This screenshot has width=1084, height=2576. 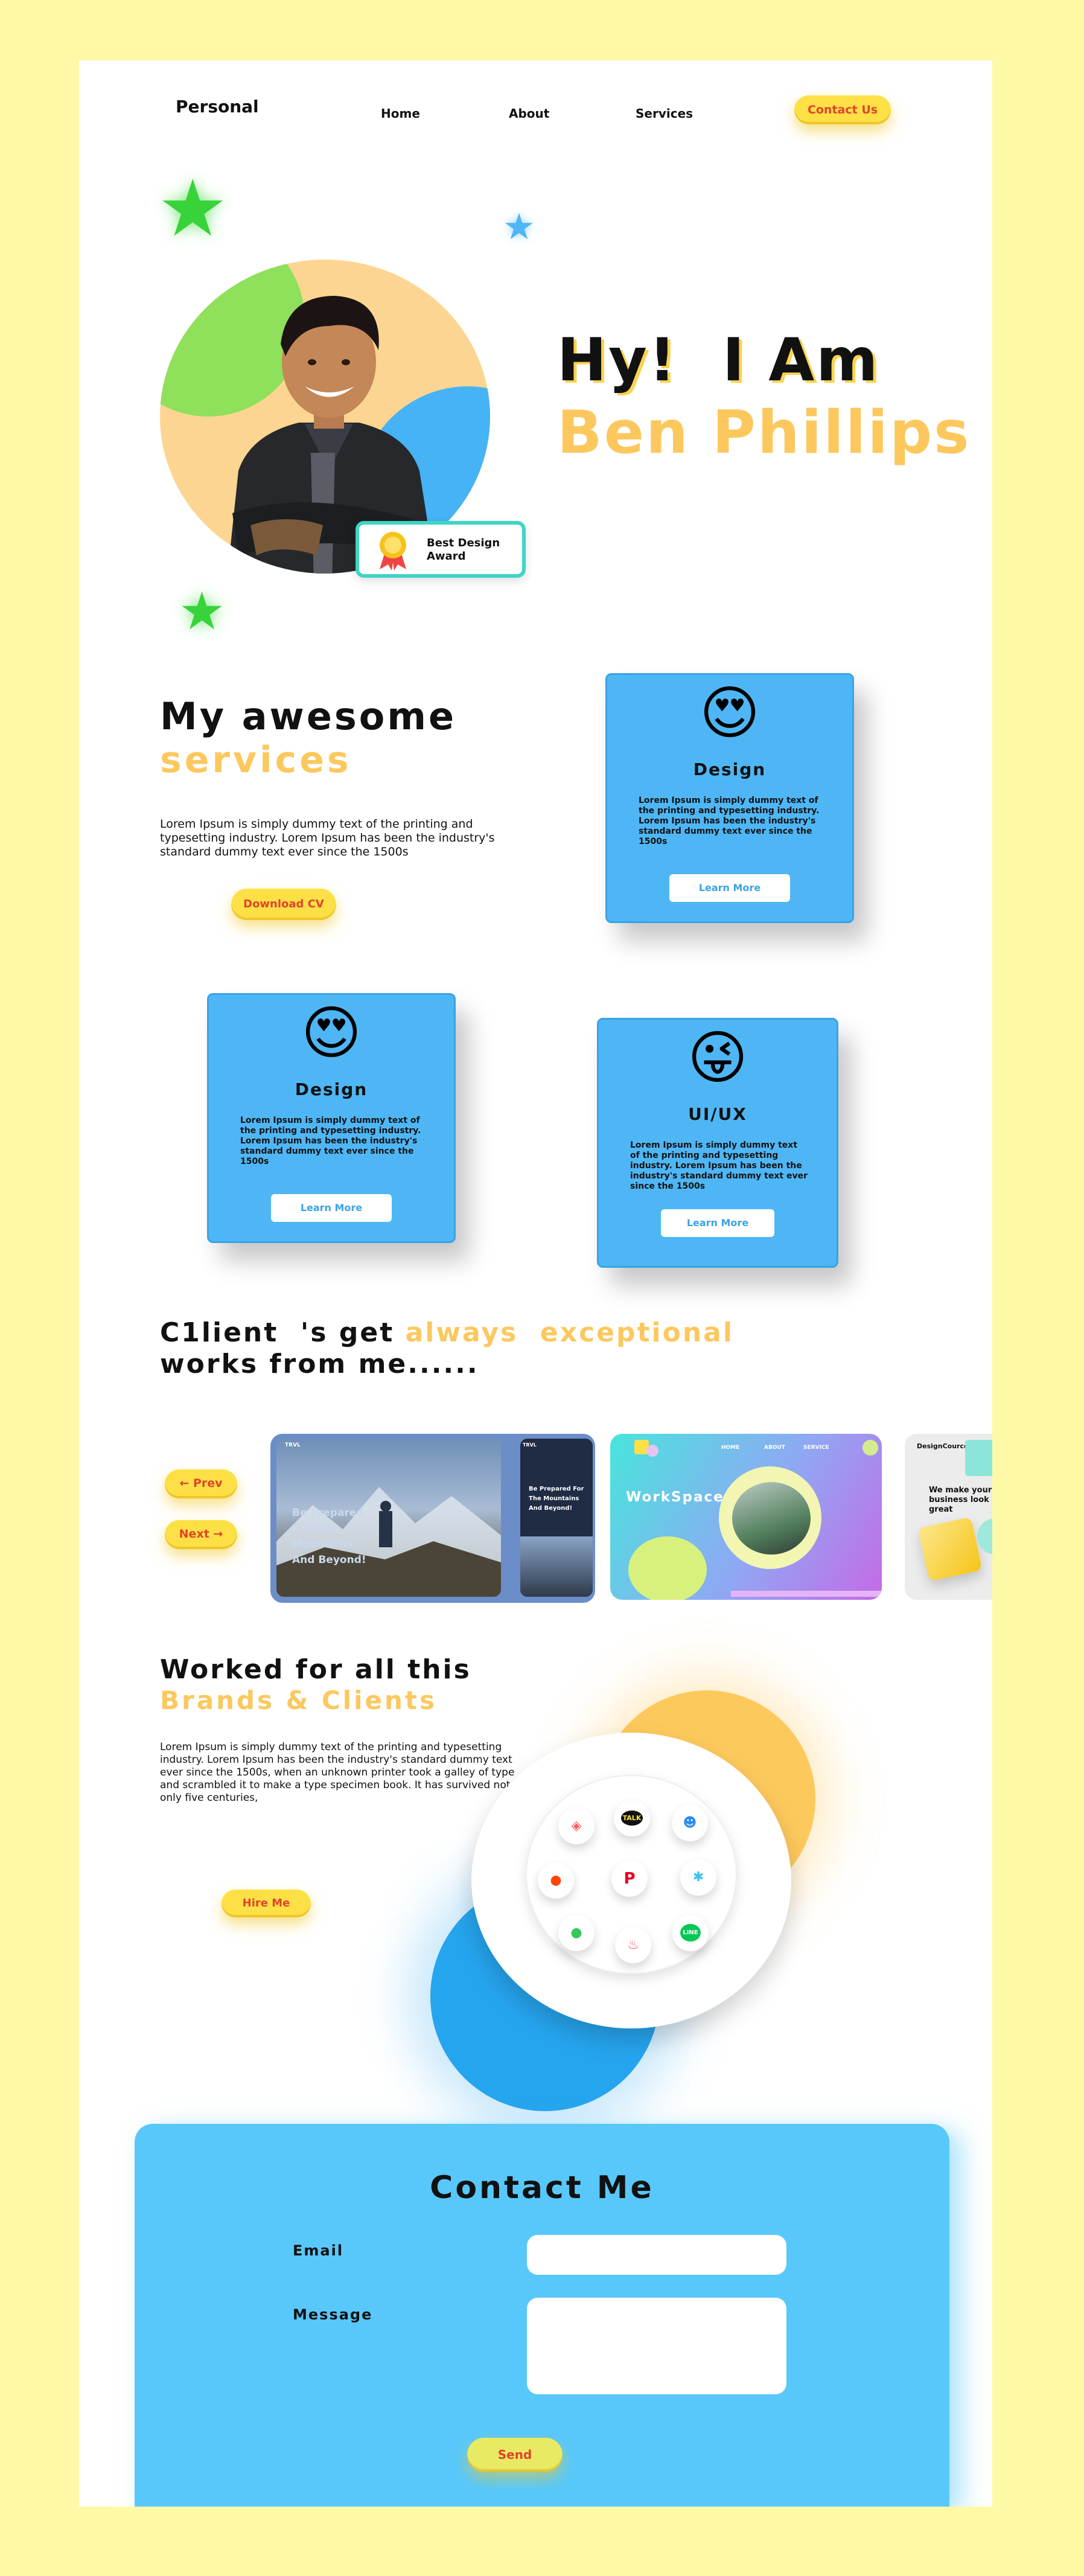 I want to click on hero-name: Ben Phillips, so click(x=764, y=433).